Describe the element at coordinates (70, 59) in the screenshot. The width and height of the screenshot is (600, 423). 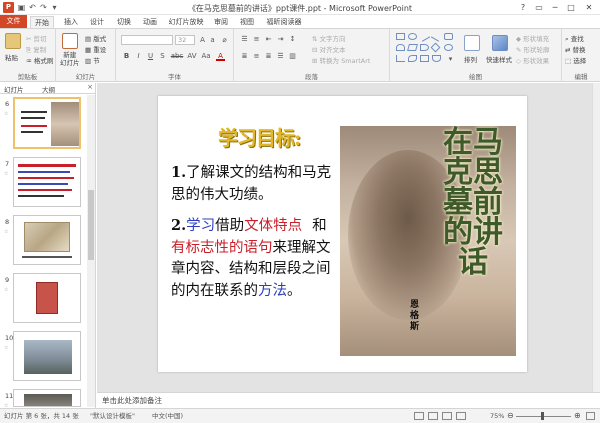
I see `new-slide-button: 新建 幻灯片` at that location.